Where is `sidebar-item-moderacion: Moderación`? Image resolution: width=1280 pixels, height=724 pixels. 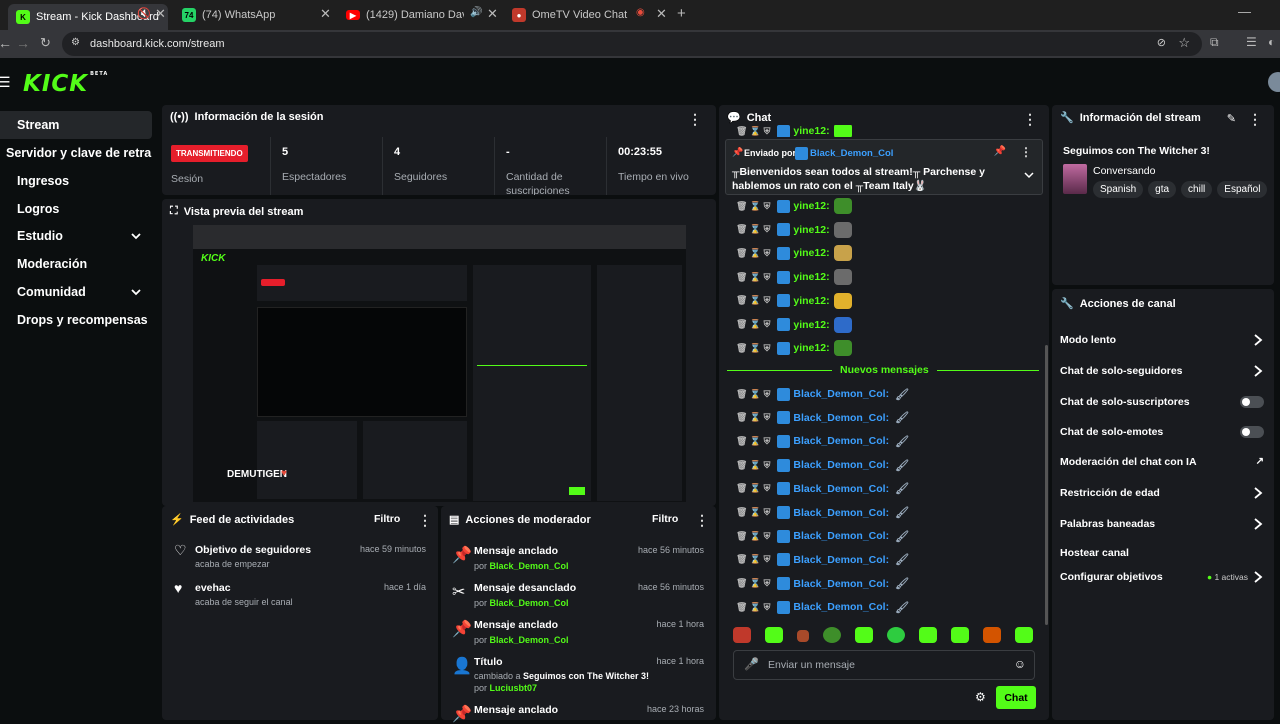
sidebar-item-moderacion: Moderación is located at coordinates (76, 264).